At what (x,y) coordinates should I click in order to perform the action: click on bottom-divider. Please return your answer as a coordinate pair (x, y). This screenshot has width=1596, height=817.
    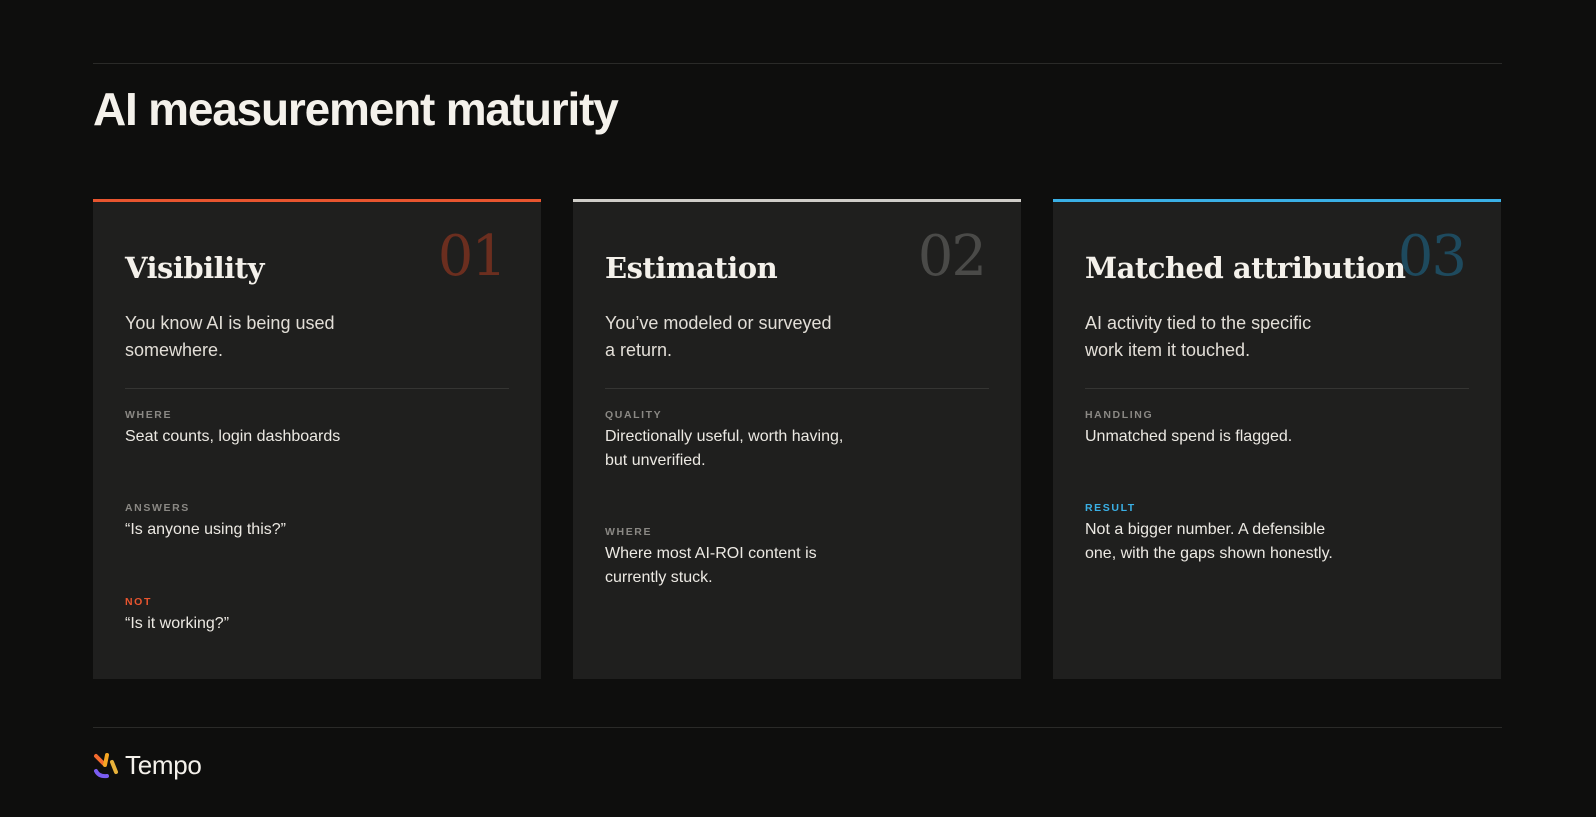
    Looking at the image, I should click on (797, 727).